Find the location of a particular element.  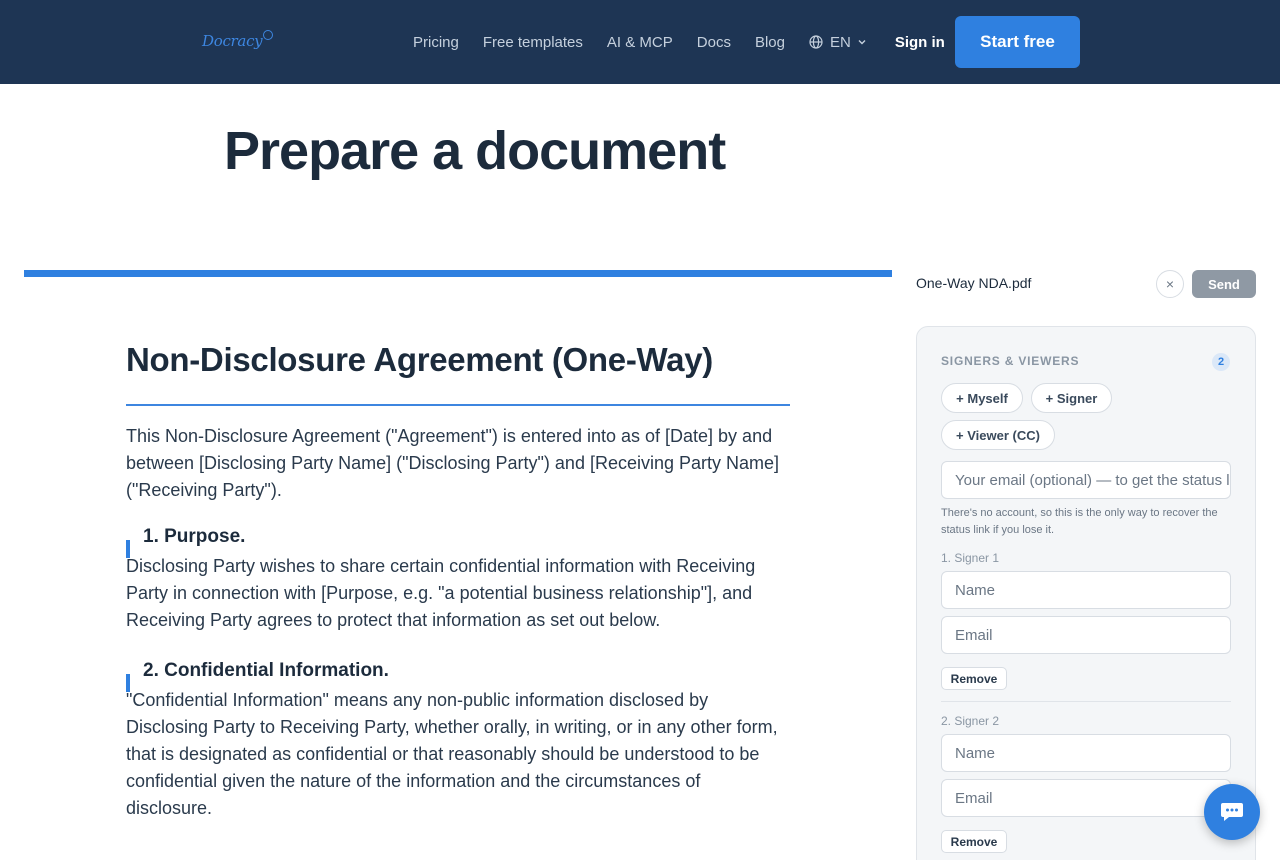

language-selector: EN is located at coordinates (838, 42).